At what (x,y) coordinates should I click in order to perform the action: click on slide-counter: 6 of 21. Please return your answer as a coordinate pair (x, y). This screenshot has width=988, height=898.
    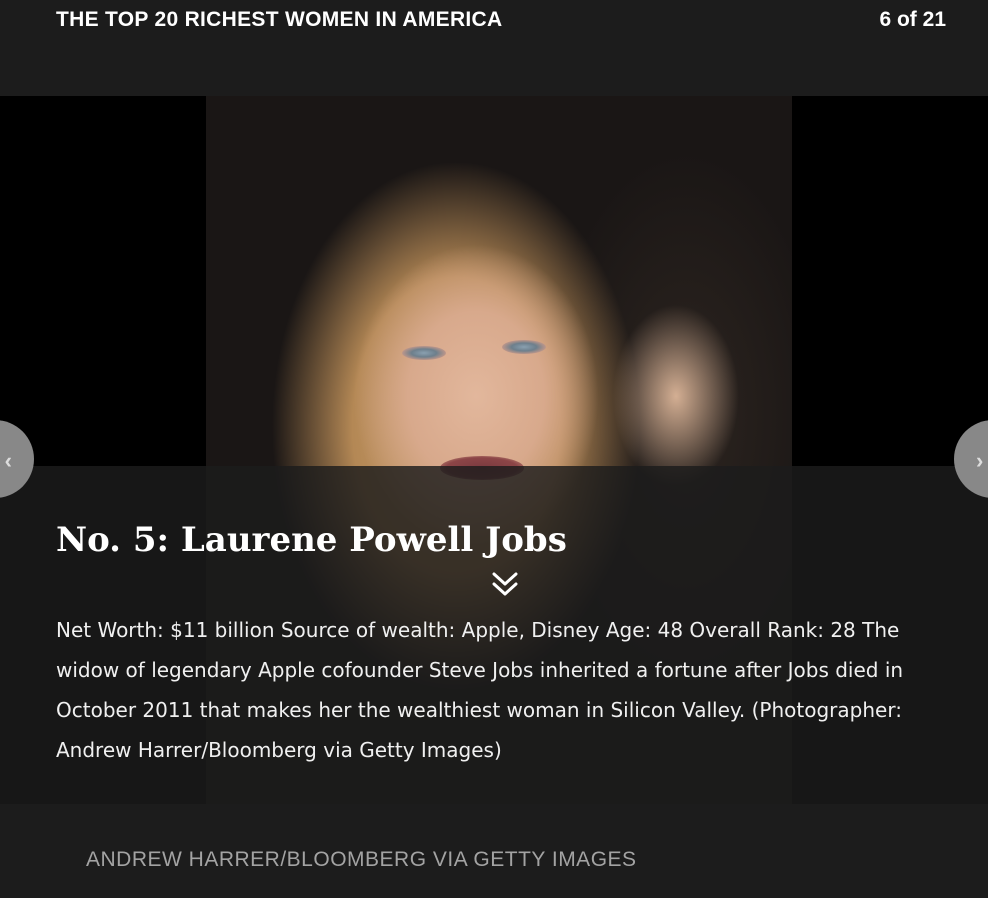
    Looking at the image, I should click on (912, 19).